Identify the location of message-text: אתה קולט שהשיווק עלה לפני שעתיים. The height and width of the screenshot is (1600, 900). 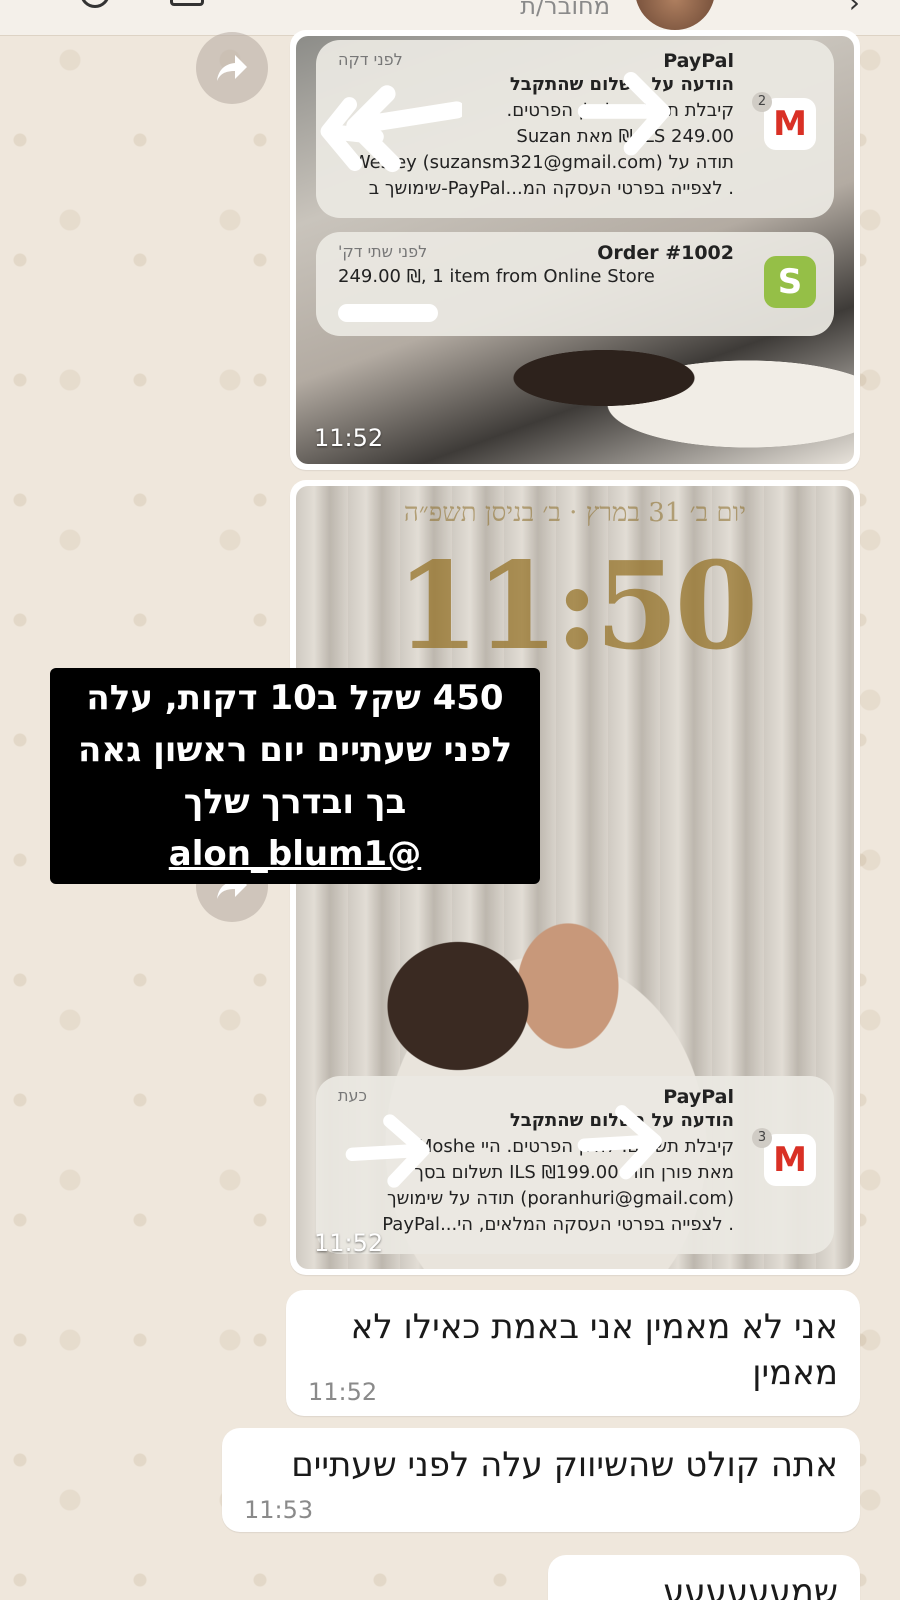
(564, 1465).